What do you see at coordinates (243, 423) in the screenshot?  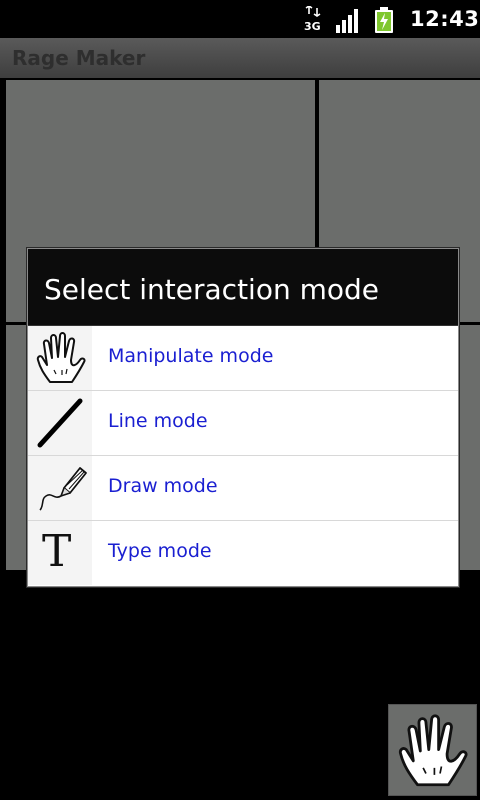 I see `mode-item-line: Line mode` at bounding box center [243, 423].